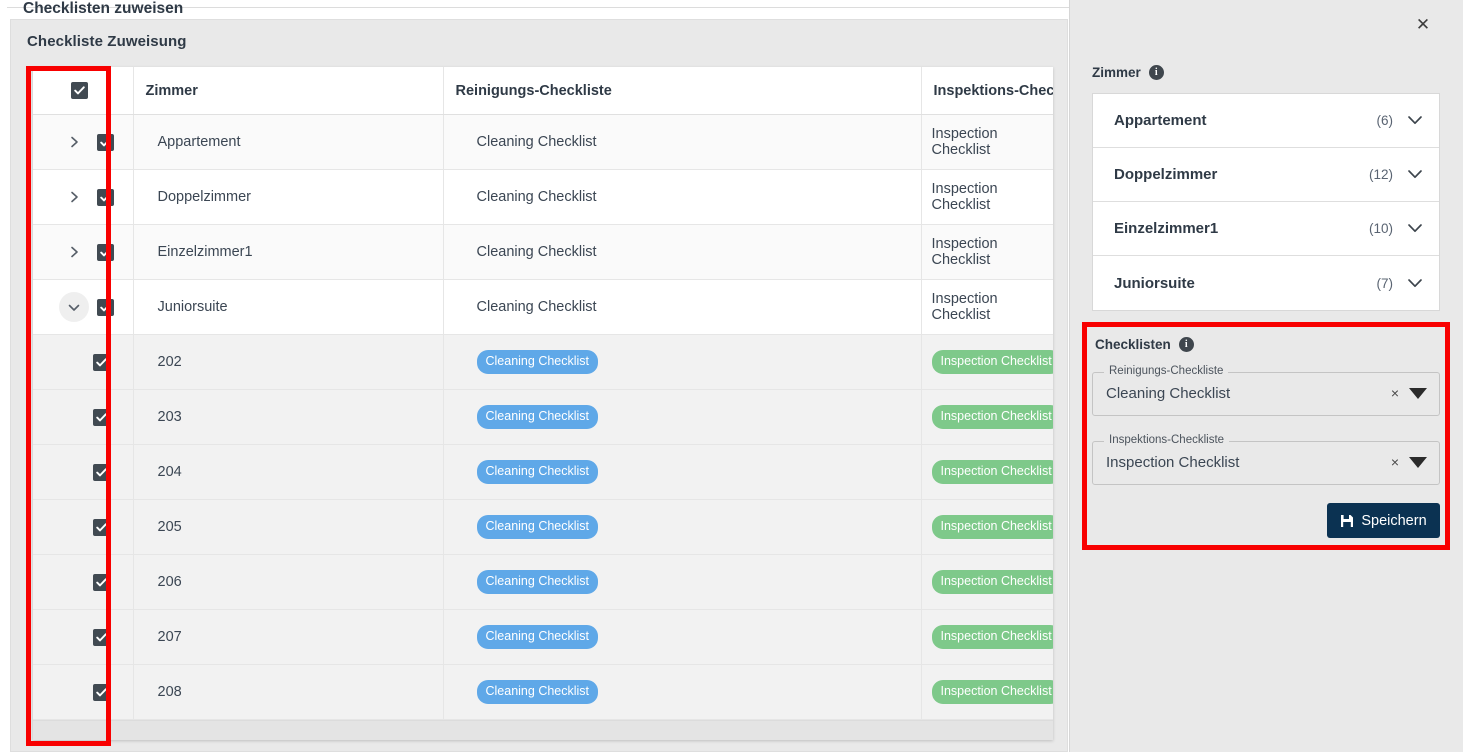 This screenshot has height=752, width=1463. What do you see at coordinates (1128, 72) in the screenshot?
I see `zimmer-section-label: Zimmer i` at bounding box center [1128, 72].